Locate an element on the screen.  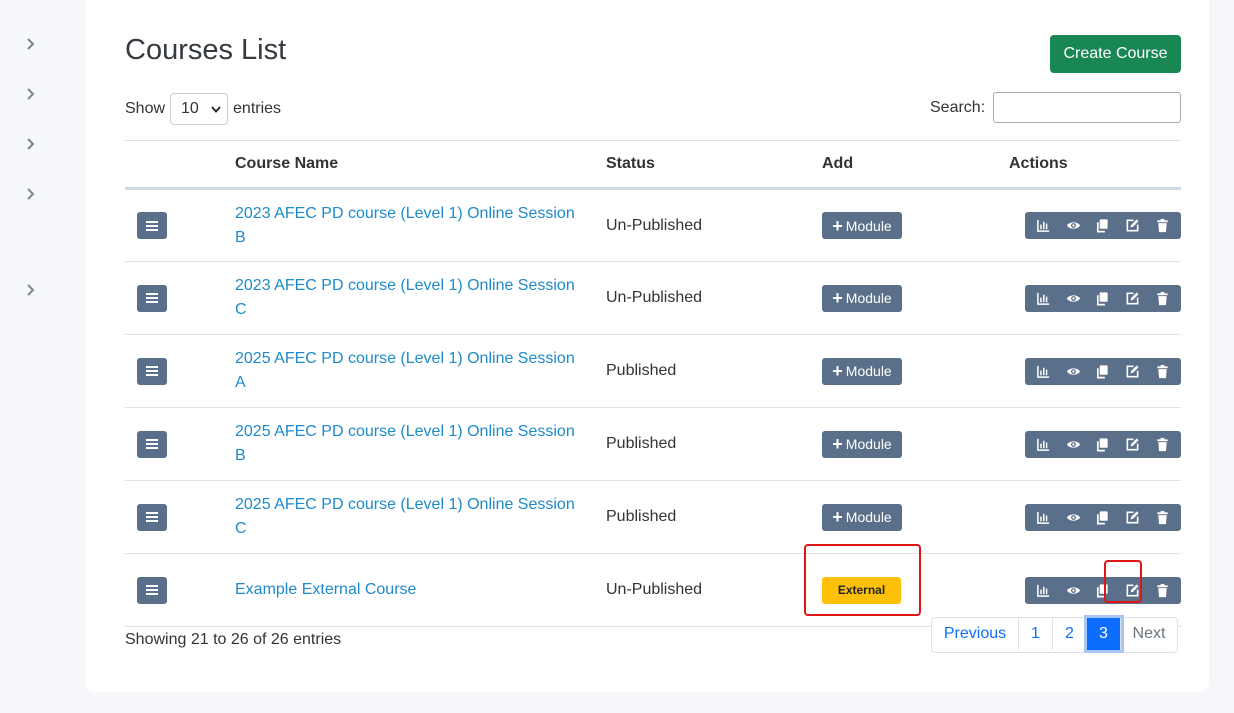
status-cell: Un-Published is located at coordinates (714, 590).